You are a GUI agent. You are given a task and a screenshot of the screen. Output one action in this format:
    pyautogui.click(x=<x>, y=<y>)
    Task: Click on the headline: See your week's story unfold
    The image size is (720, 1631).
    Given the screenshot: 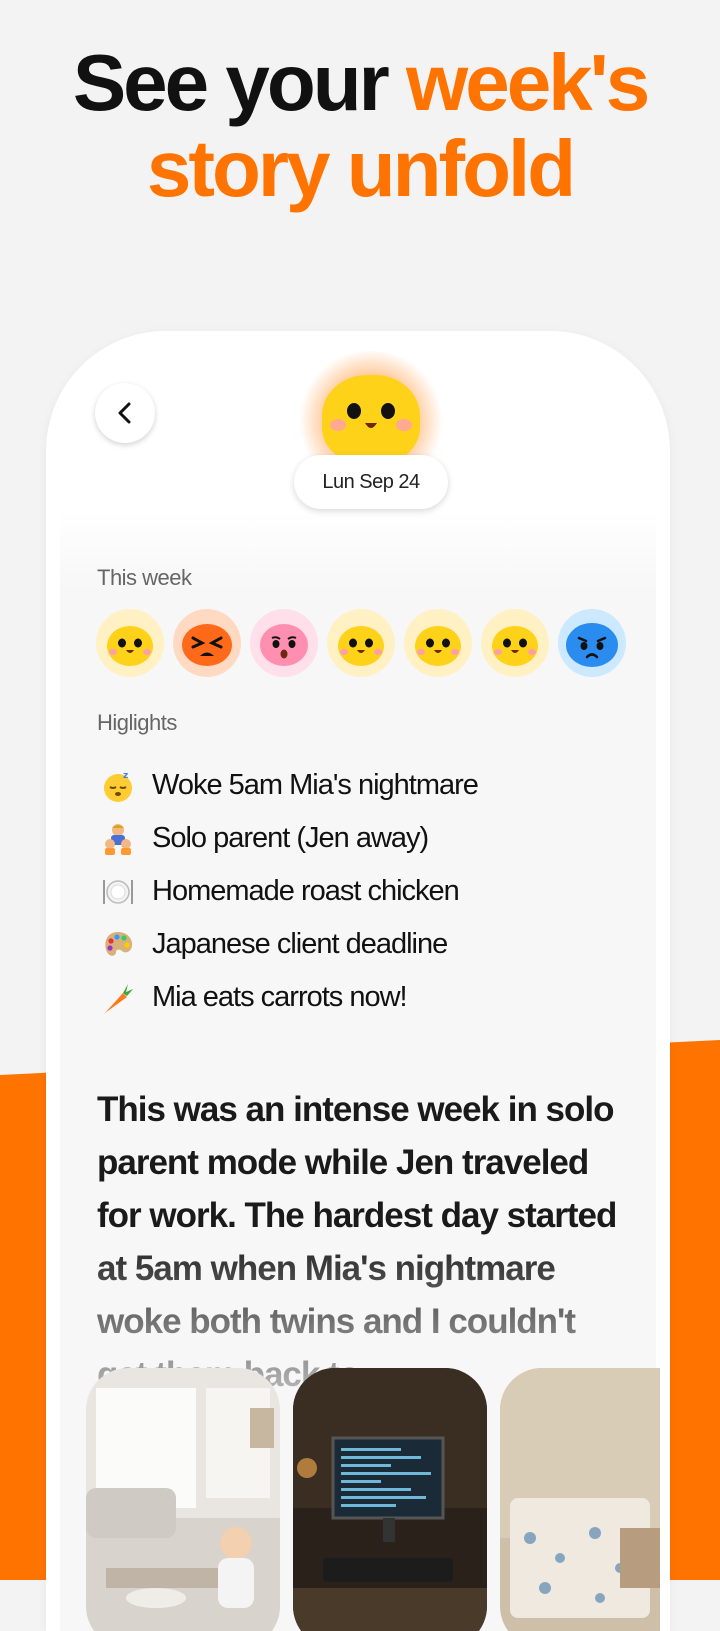 What is the action you would take?
    pyautogui.click(x=360, y=126)
    